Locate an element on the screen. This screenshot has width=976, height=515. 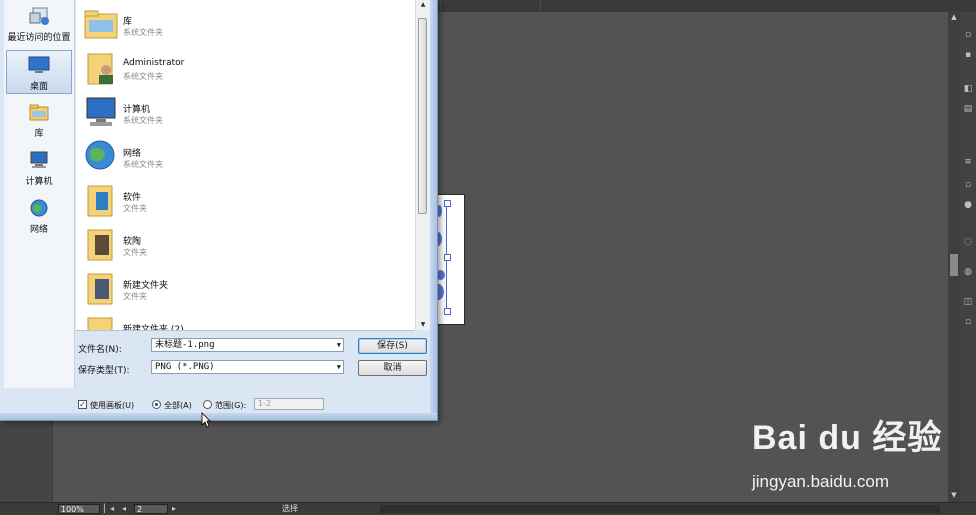
panel-tool-icon: ≡ is located at coordinates (968, 162).